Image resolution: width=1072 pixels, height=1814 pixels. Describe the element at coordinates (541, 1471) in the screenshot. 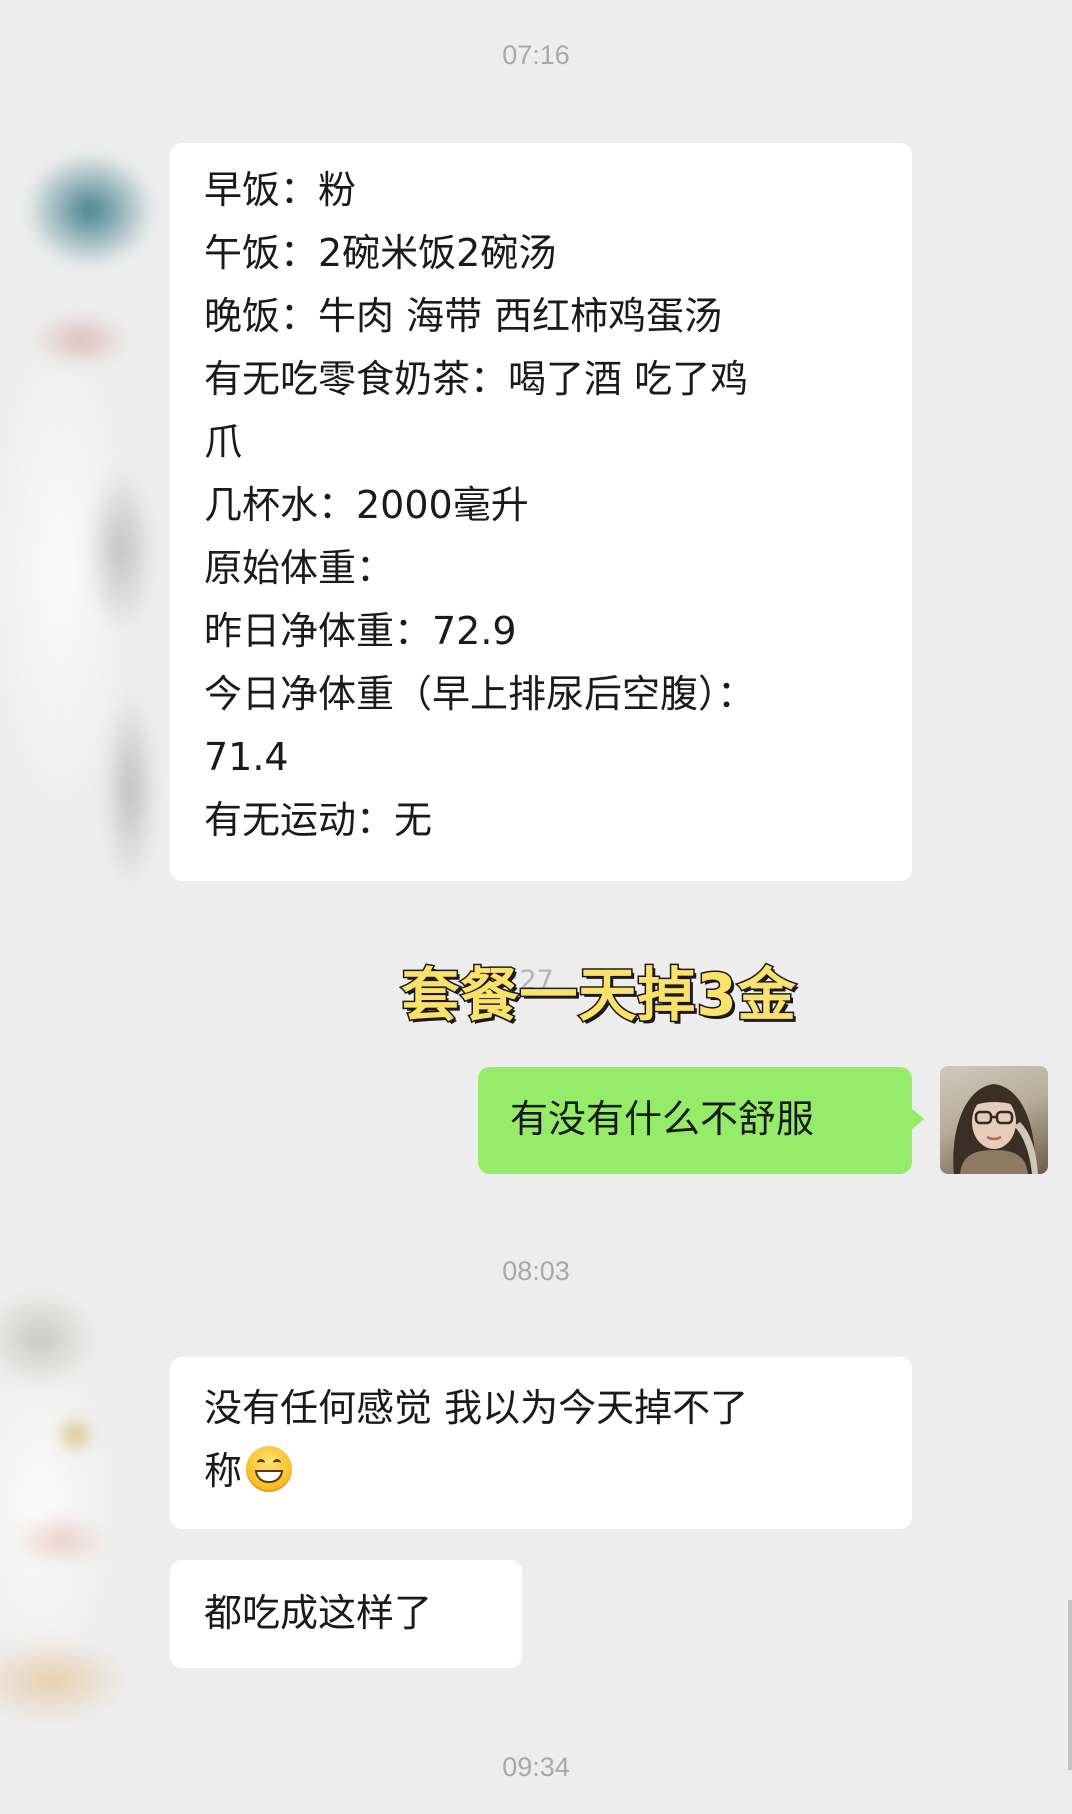

I see `no-feeling-line-2: 称` at that location.